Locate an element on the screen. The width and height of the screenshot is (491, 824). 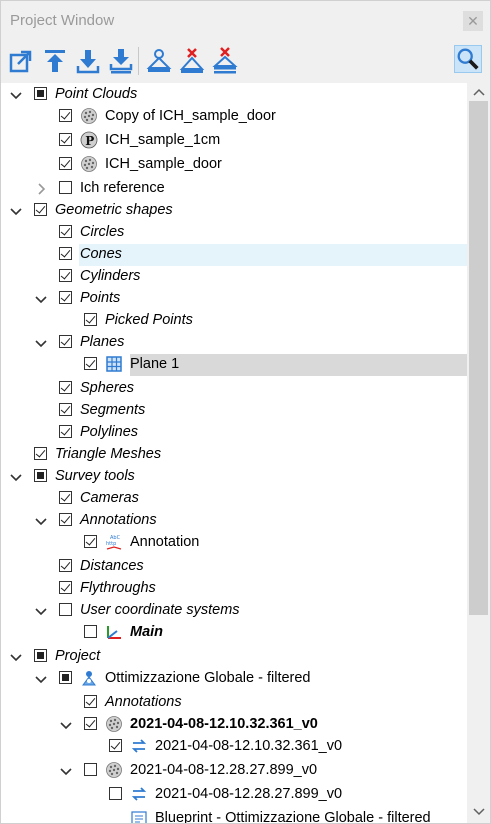
scrollbar-thumb is located at coordinates (478, 358).